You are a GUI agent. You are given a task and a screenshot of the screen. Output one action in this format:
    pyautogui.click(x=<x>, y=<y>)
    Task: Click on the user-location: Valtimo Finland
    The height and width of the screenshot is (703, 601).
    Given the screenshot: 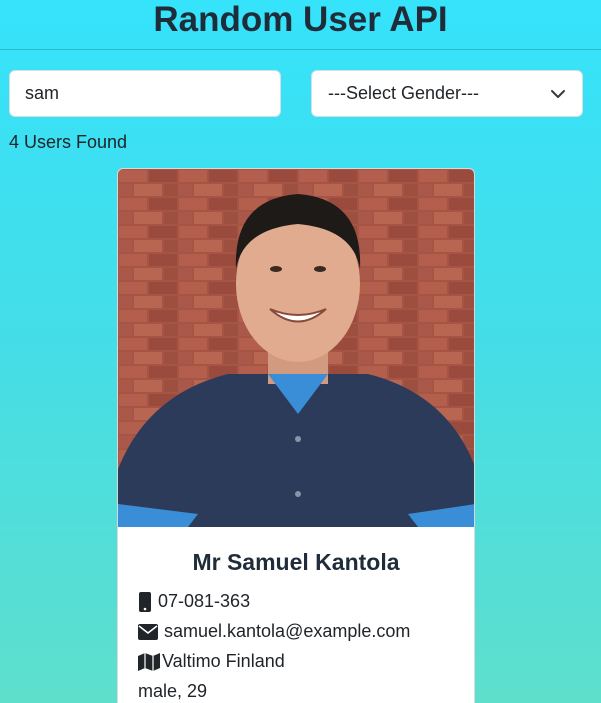 What is the action you would take?
    pyautogui.click(x=223, y=661)
    